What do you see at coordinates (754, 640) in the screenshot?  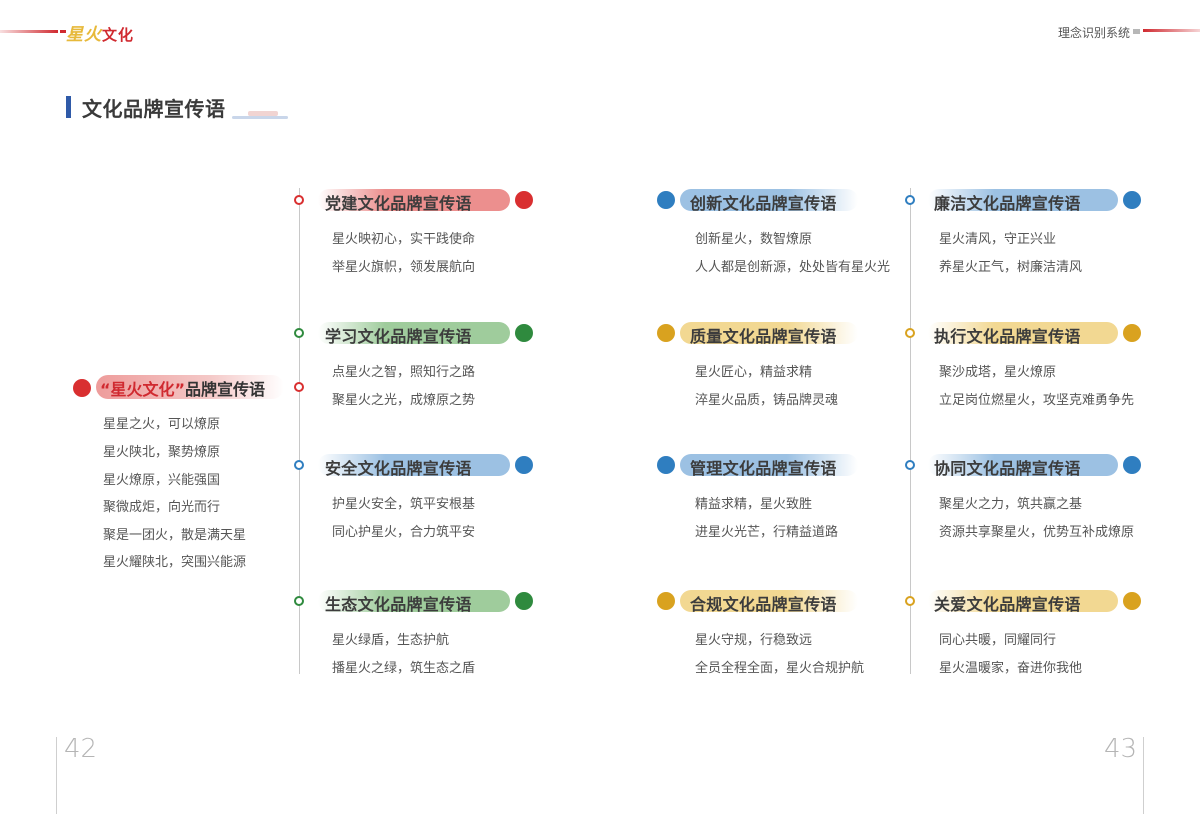 I see `section-slogan: 星火守规，行稳致远` at bounding box center [754, 640].